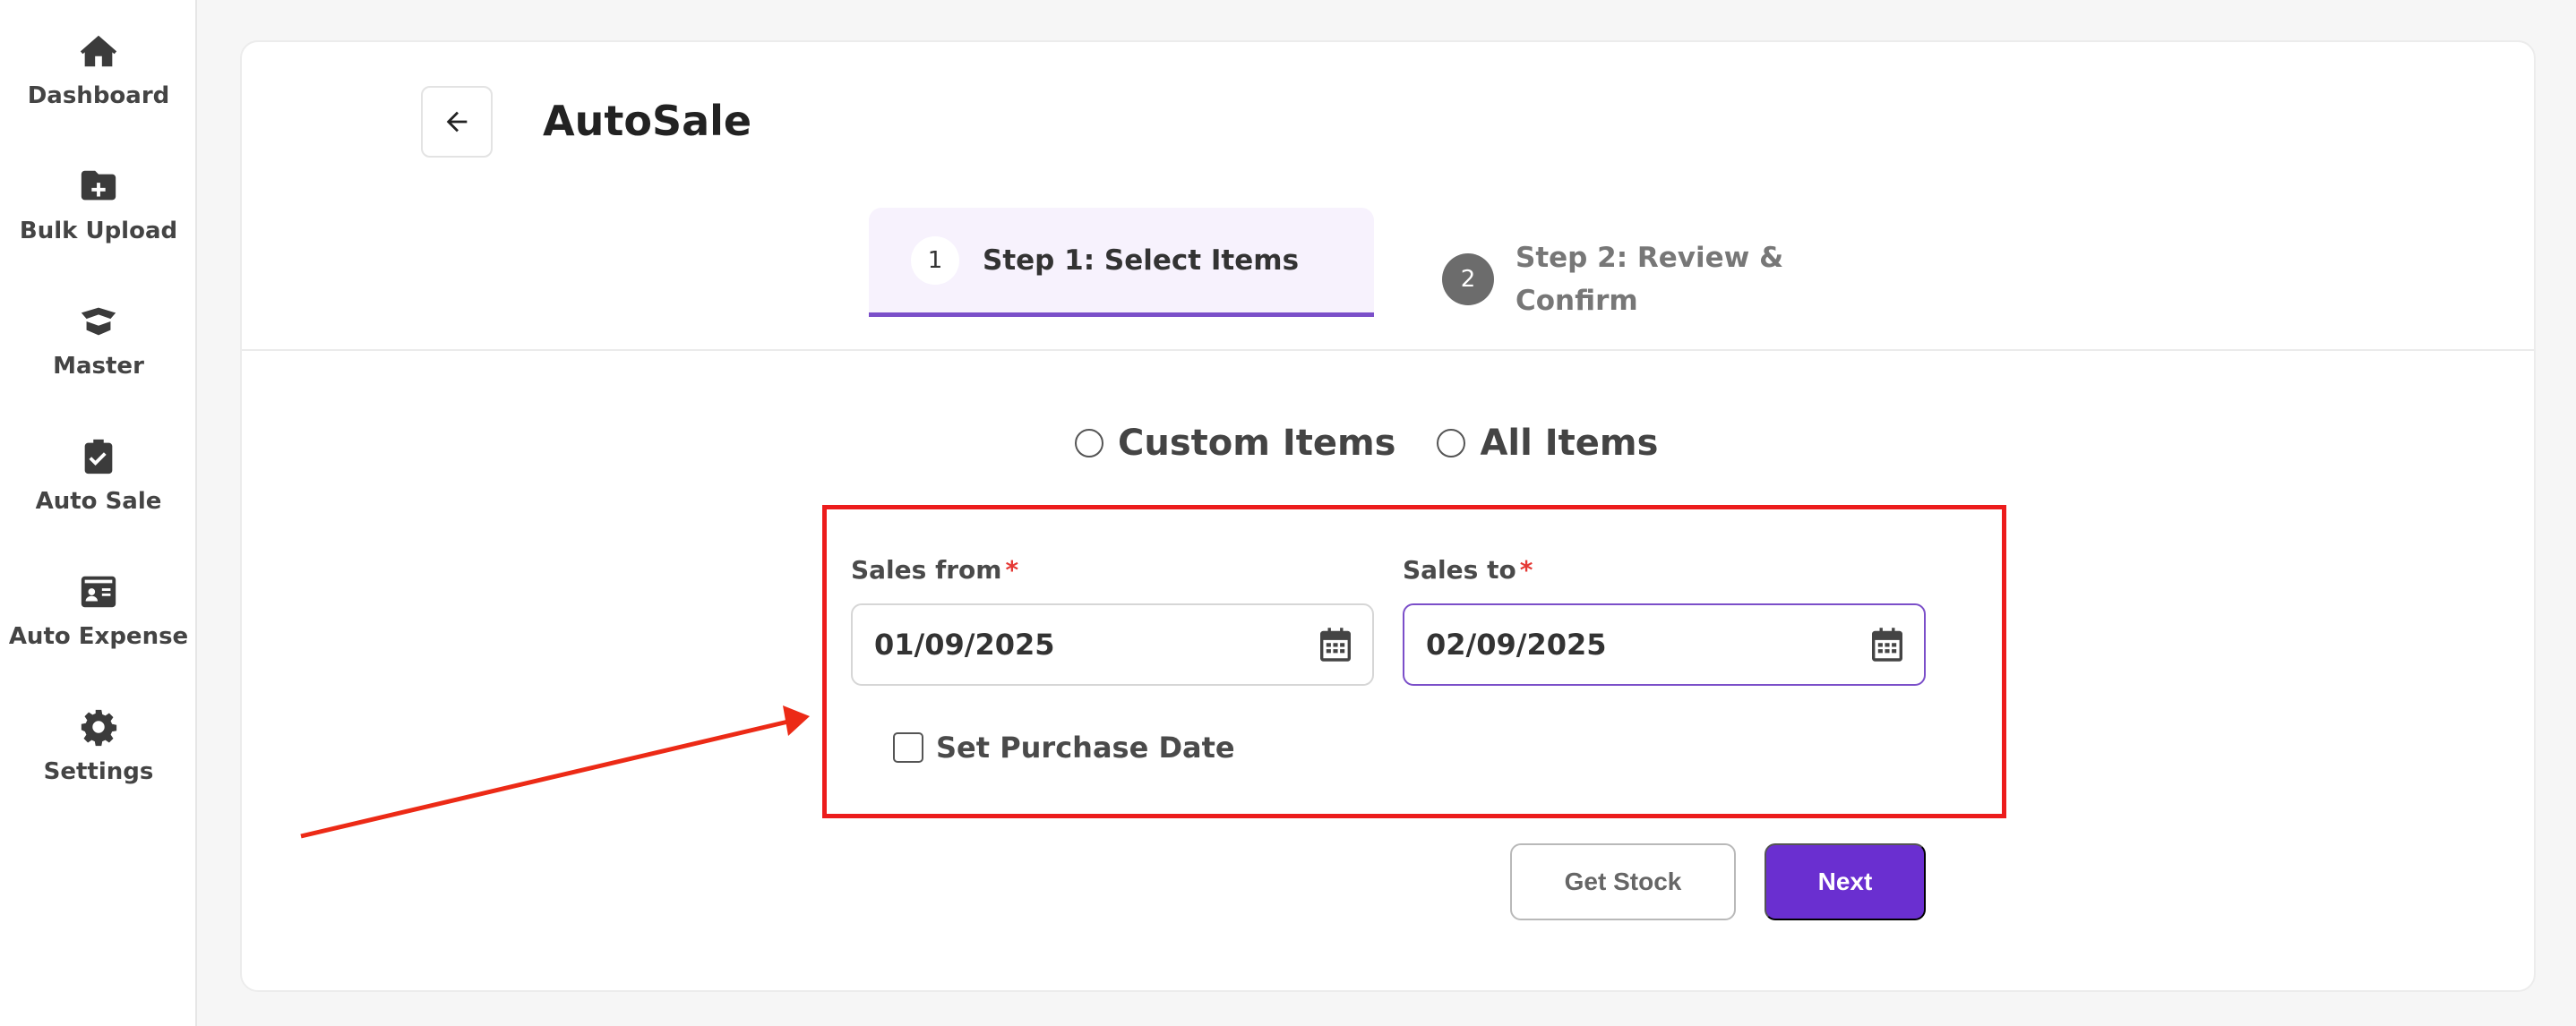 The width and height of the screenshot is (2576, 1026). What do you see at coordinates (1516, 645) in the screenshot?
I see `date-value: 02/09/2025` at bounding box center [1516, 645].